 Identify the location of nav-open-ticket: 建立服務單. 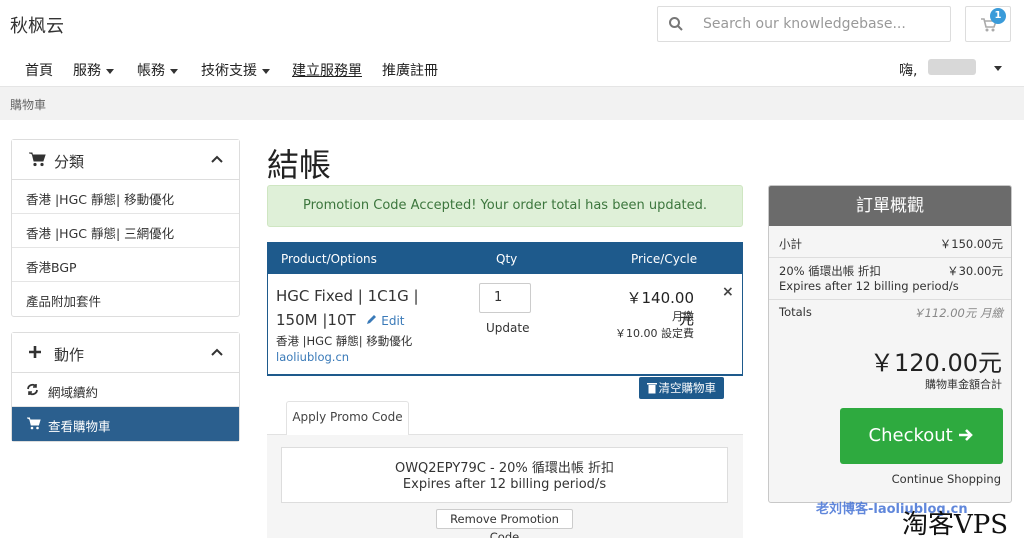
(327, 70).